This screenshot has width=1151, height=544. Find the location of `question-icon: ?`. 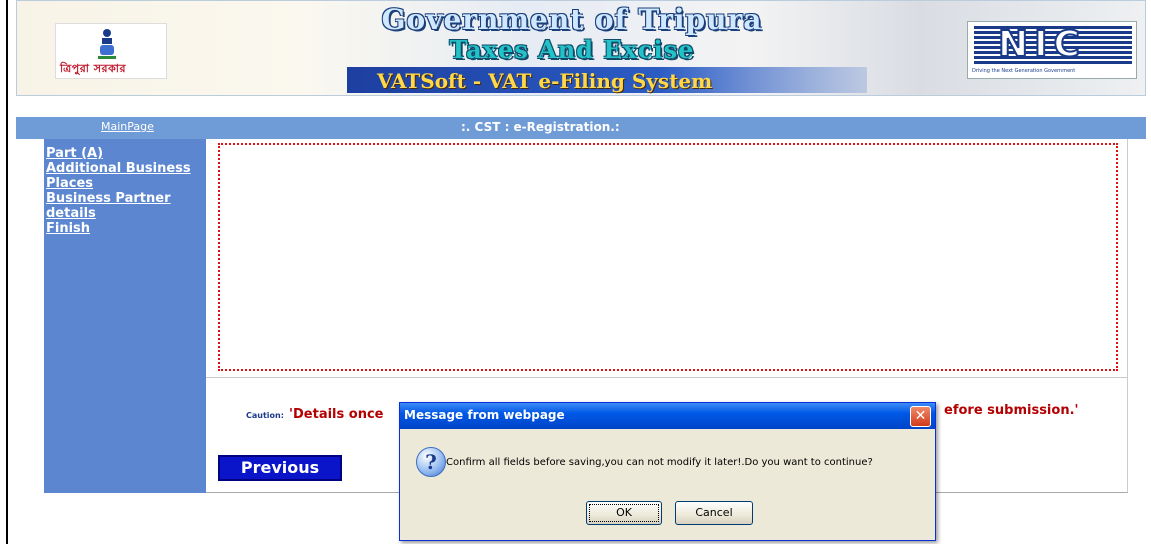

question-icon: ? is located at coordinates (431, 462).